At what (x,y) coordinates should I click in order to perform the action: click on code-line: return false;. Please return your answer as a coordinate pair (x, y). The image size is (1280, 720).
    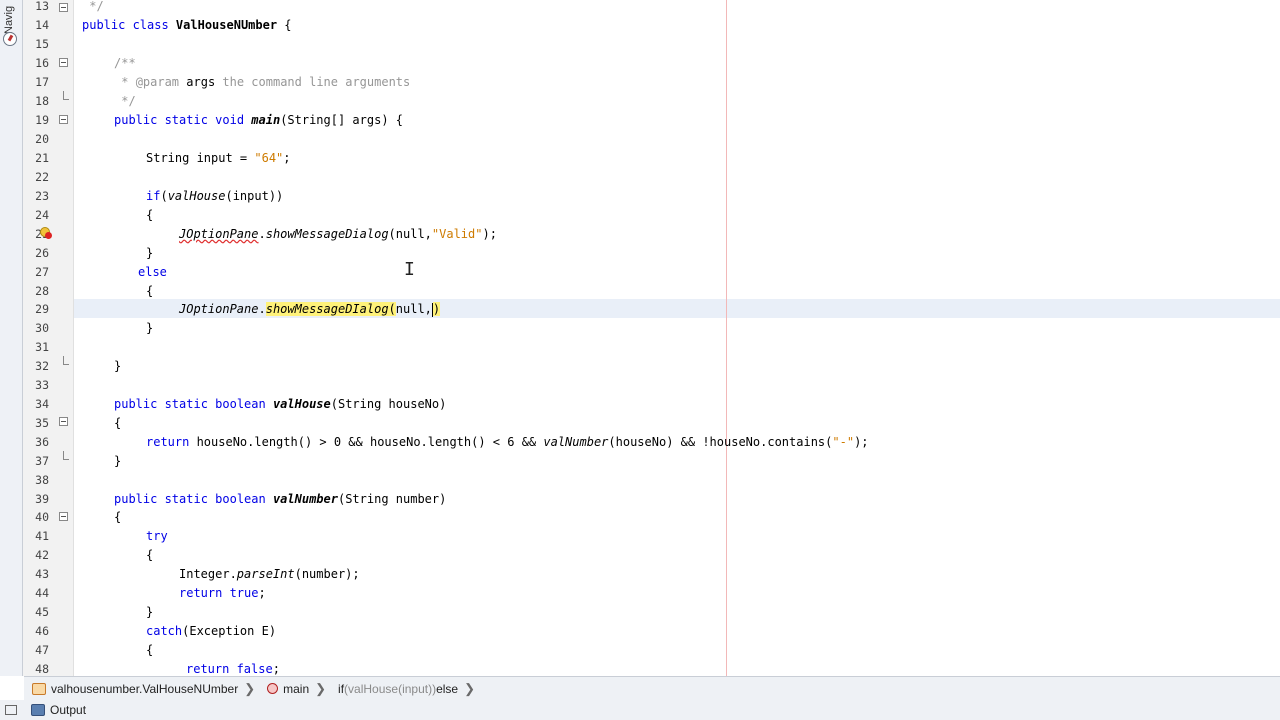
    Looking at the image, I should click on (233, 668).